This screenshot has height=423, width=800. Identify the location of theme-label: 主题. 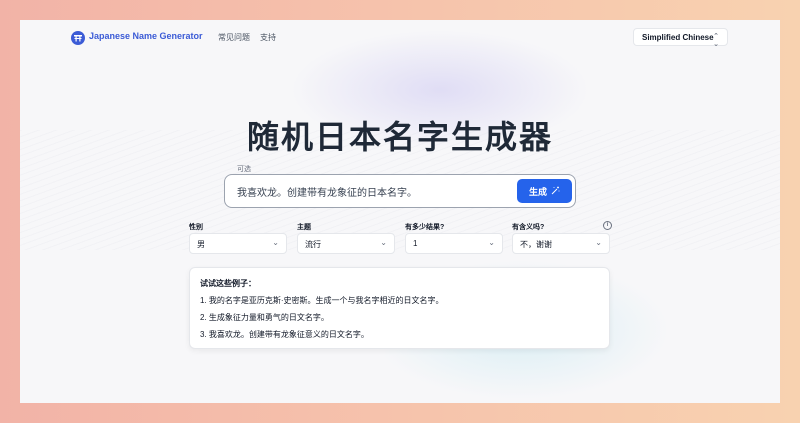
(304, 227).